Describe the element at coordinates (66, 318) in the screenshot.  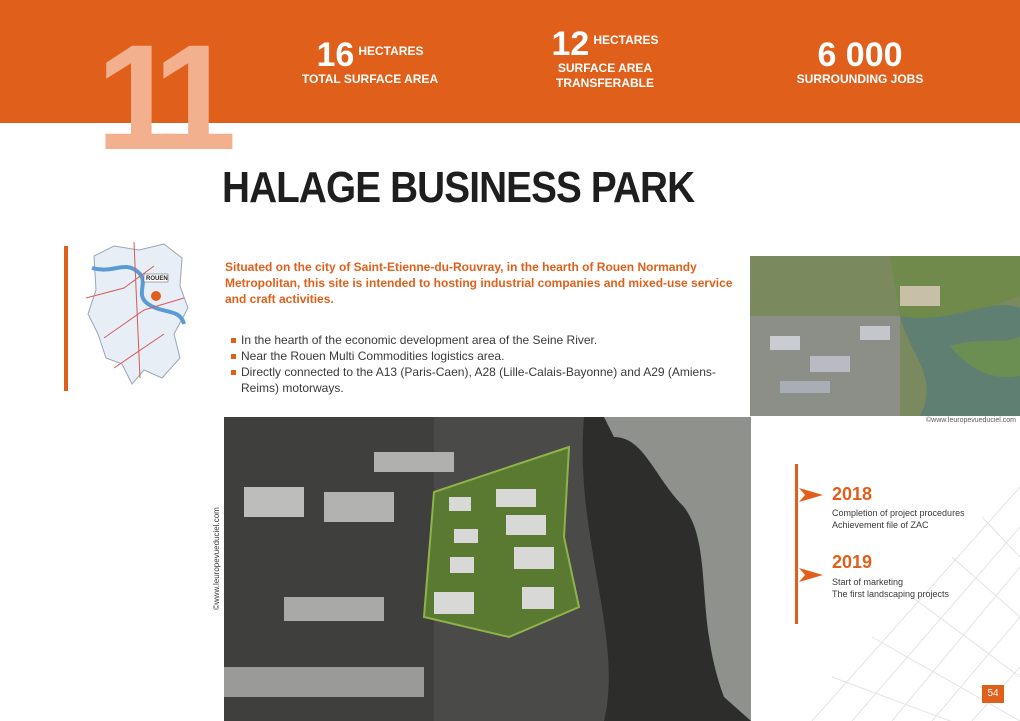
I see `accent-bar` at that location.